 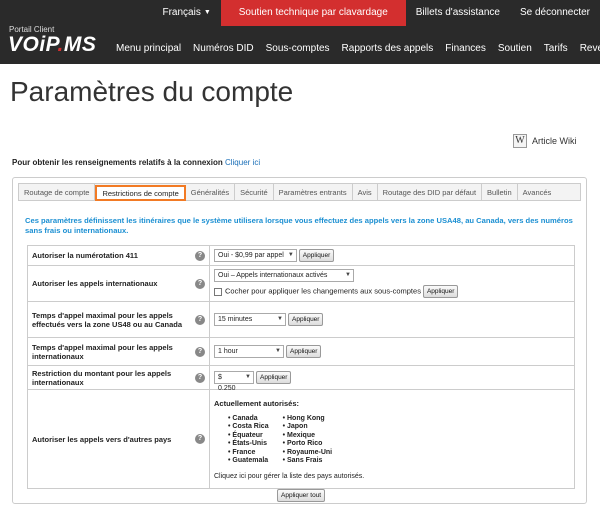 I want to click on list-item: Mexique, so click(x=308, y=436).